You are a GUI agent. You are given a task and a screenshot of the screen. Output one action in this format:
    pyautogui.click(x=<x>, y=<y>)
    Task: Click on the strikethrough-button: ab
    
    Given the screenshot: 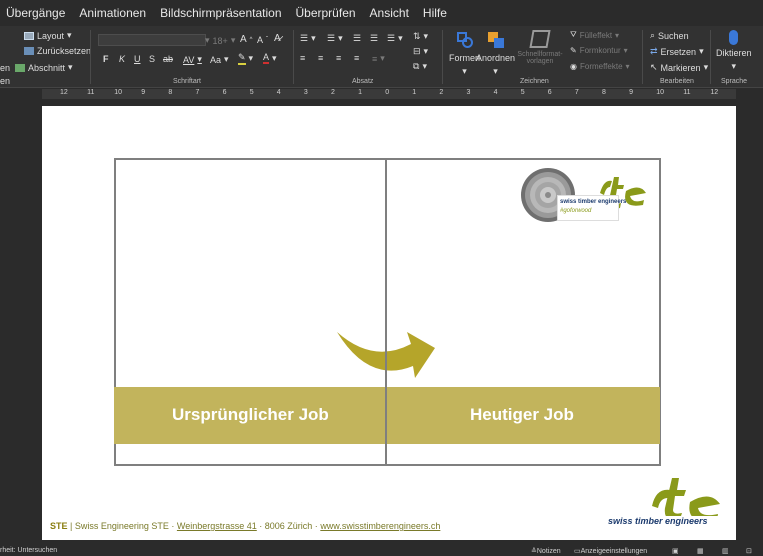 What is the action you would take?
    pyautogui.click(x=168, y=59)
    